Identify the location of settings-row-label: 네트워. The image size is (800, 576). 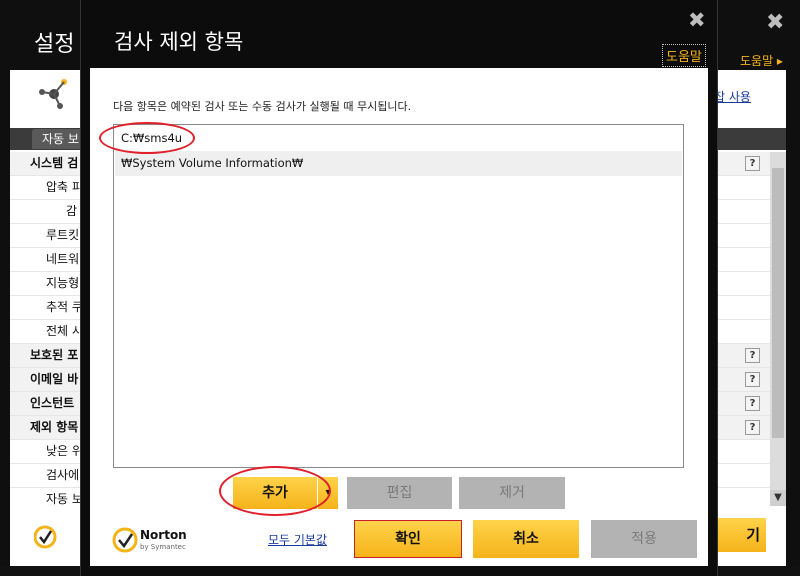
(63, 259).